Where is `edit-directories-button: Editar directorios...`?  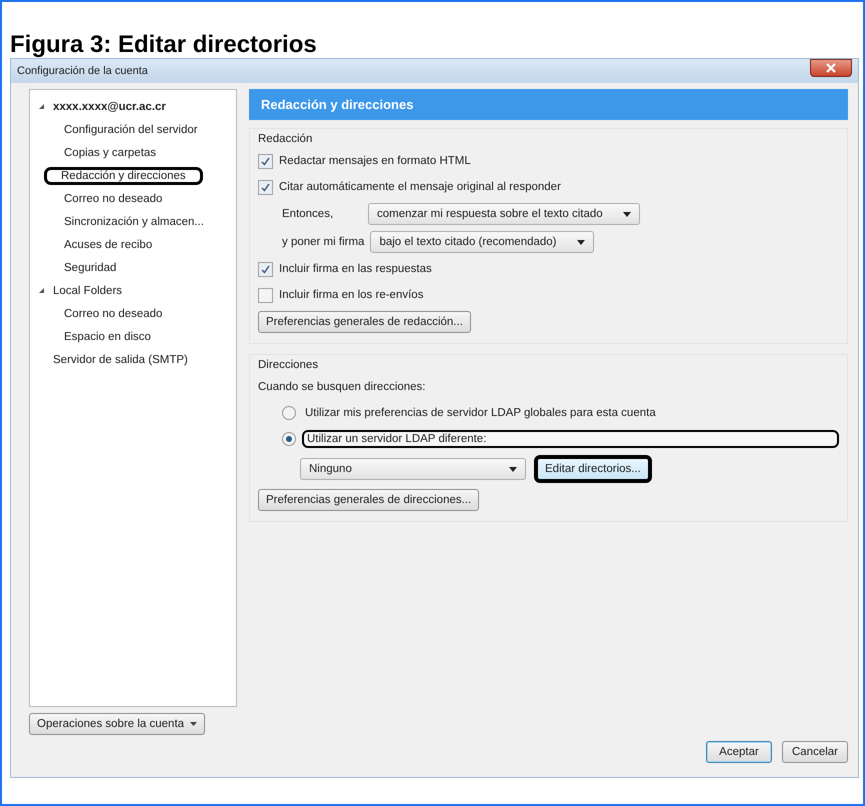 edit-directories-button: Editar directorios... is located at coordinates (593, 469).